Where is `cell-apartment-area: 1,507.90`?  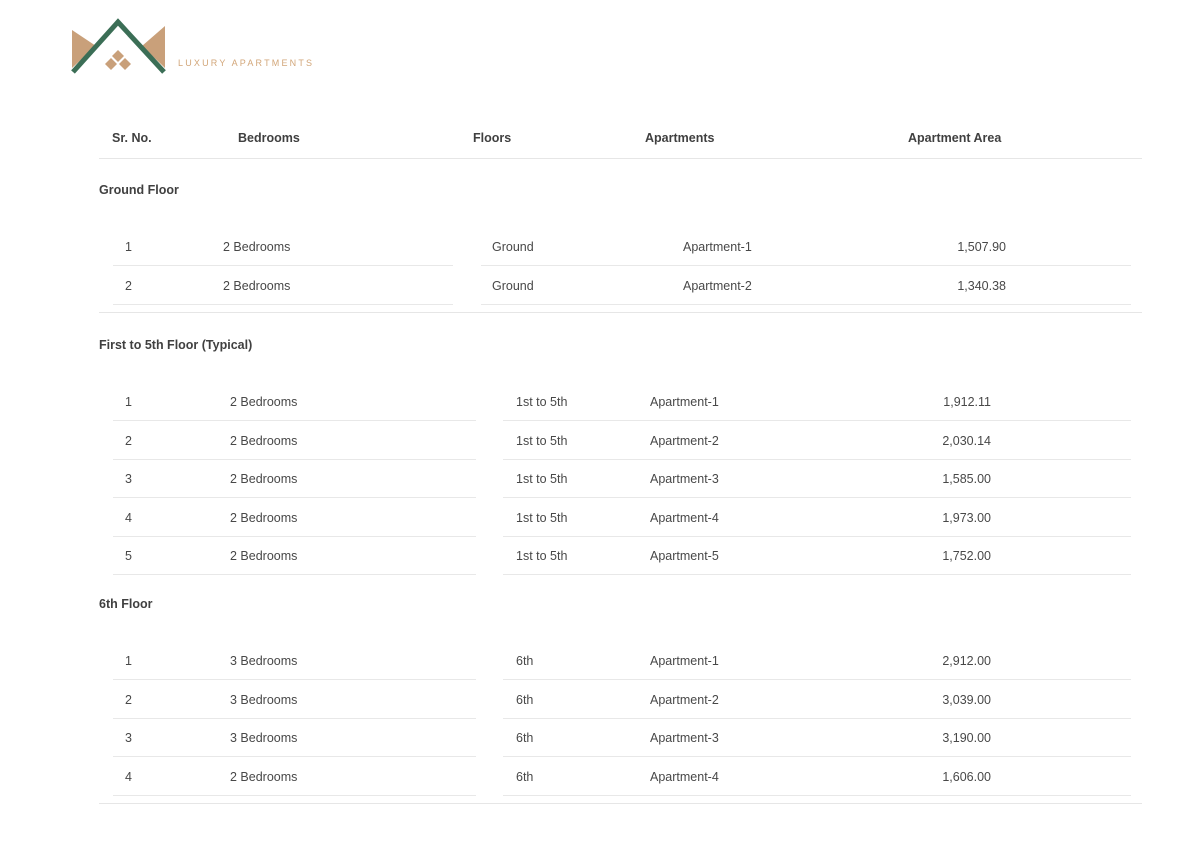
cell-apartment-area: 1,507.90 is located at coordinates (981, 247).